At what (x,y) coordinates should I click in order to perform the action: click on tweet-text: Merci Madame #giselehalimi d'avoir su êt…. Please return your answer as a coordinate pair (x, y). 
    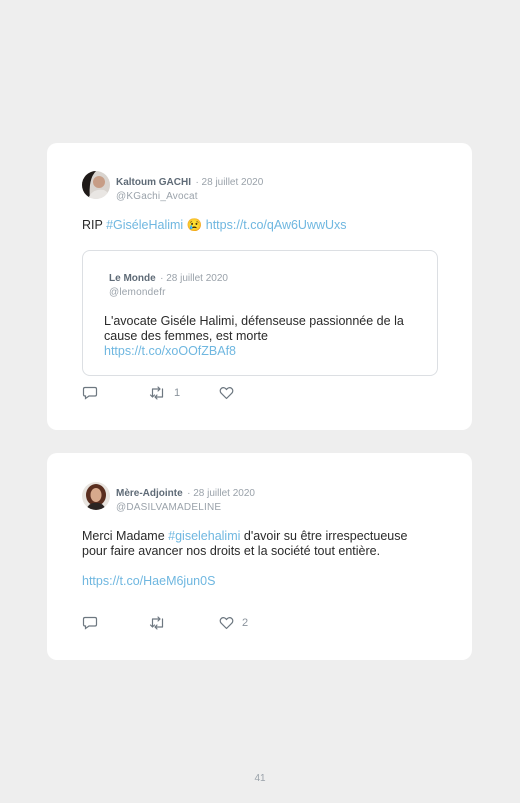
    Looking at the image, I should click on (257, 544).